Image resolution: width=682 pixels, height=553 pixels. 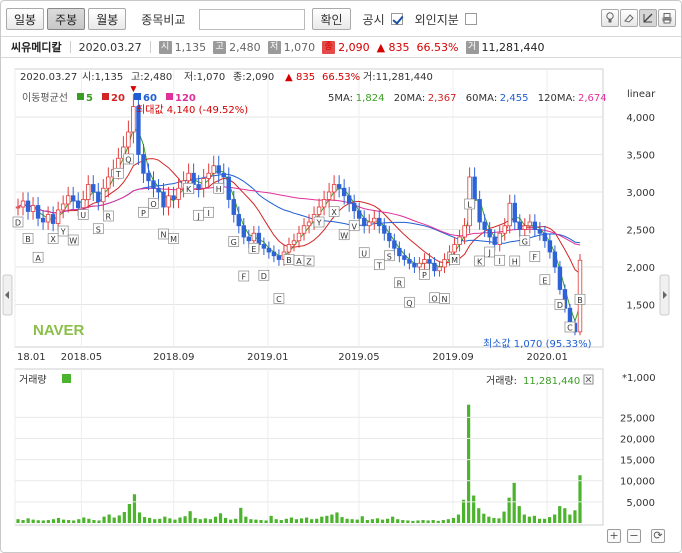 I want to click on zoom-out-button: −, so click(x=634, y=536).